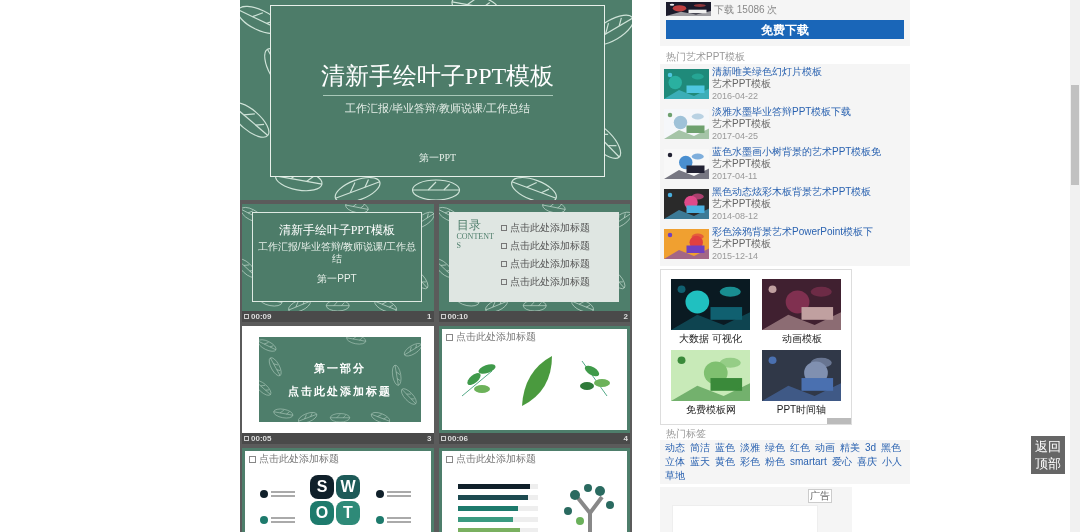 This screenshot has height=532, width=1080. Describe the element at coordinates (801, 338) in the screenshot. I see `ad-caption: 动画模板` at that location.